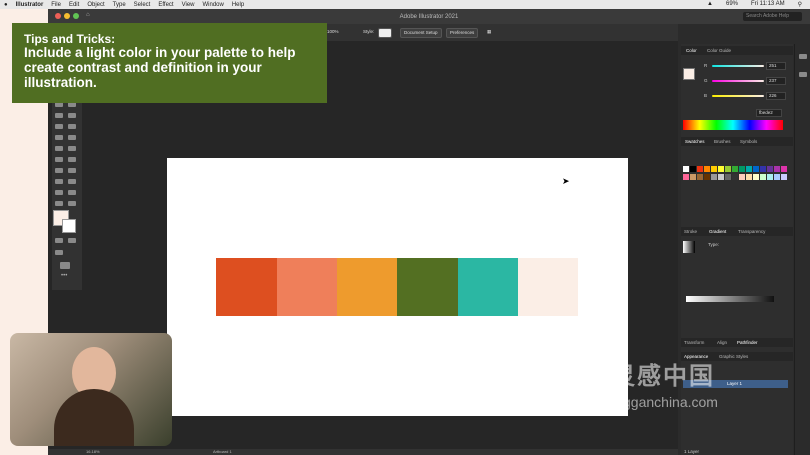  Describe the element at coordinates (72, 203) in the screenshot. I see `zoom-tool-icon` at that location.